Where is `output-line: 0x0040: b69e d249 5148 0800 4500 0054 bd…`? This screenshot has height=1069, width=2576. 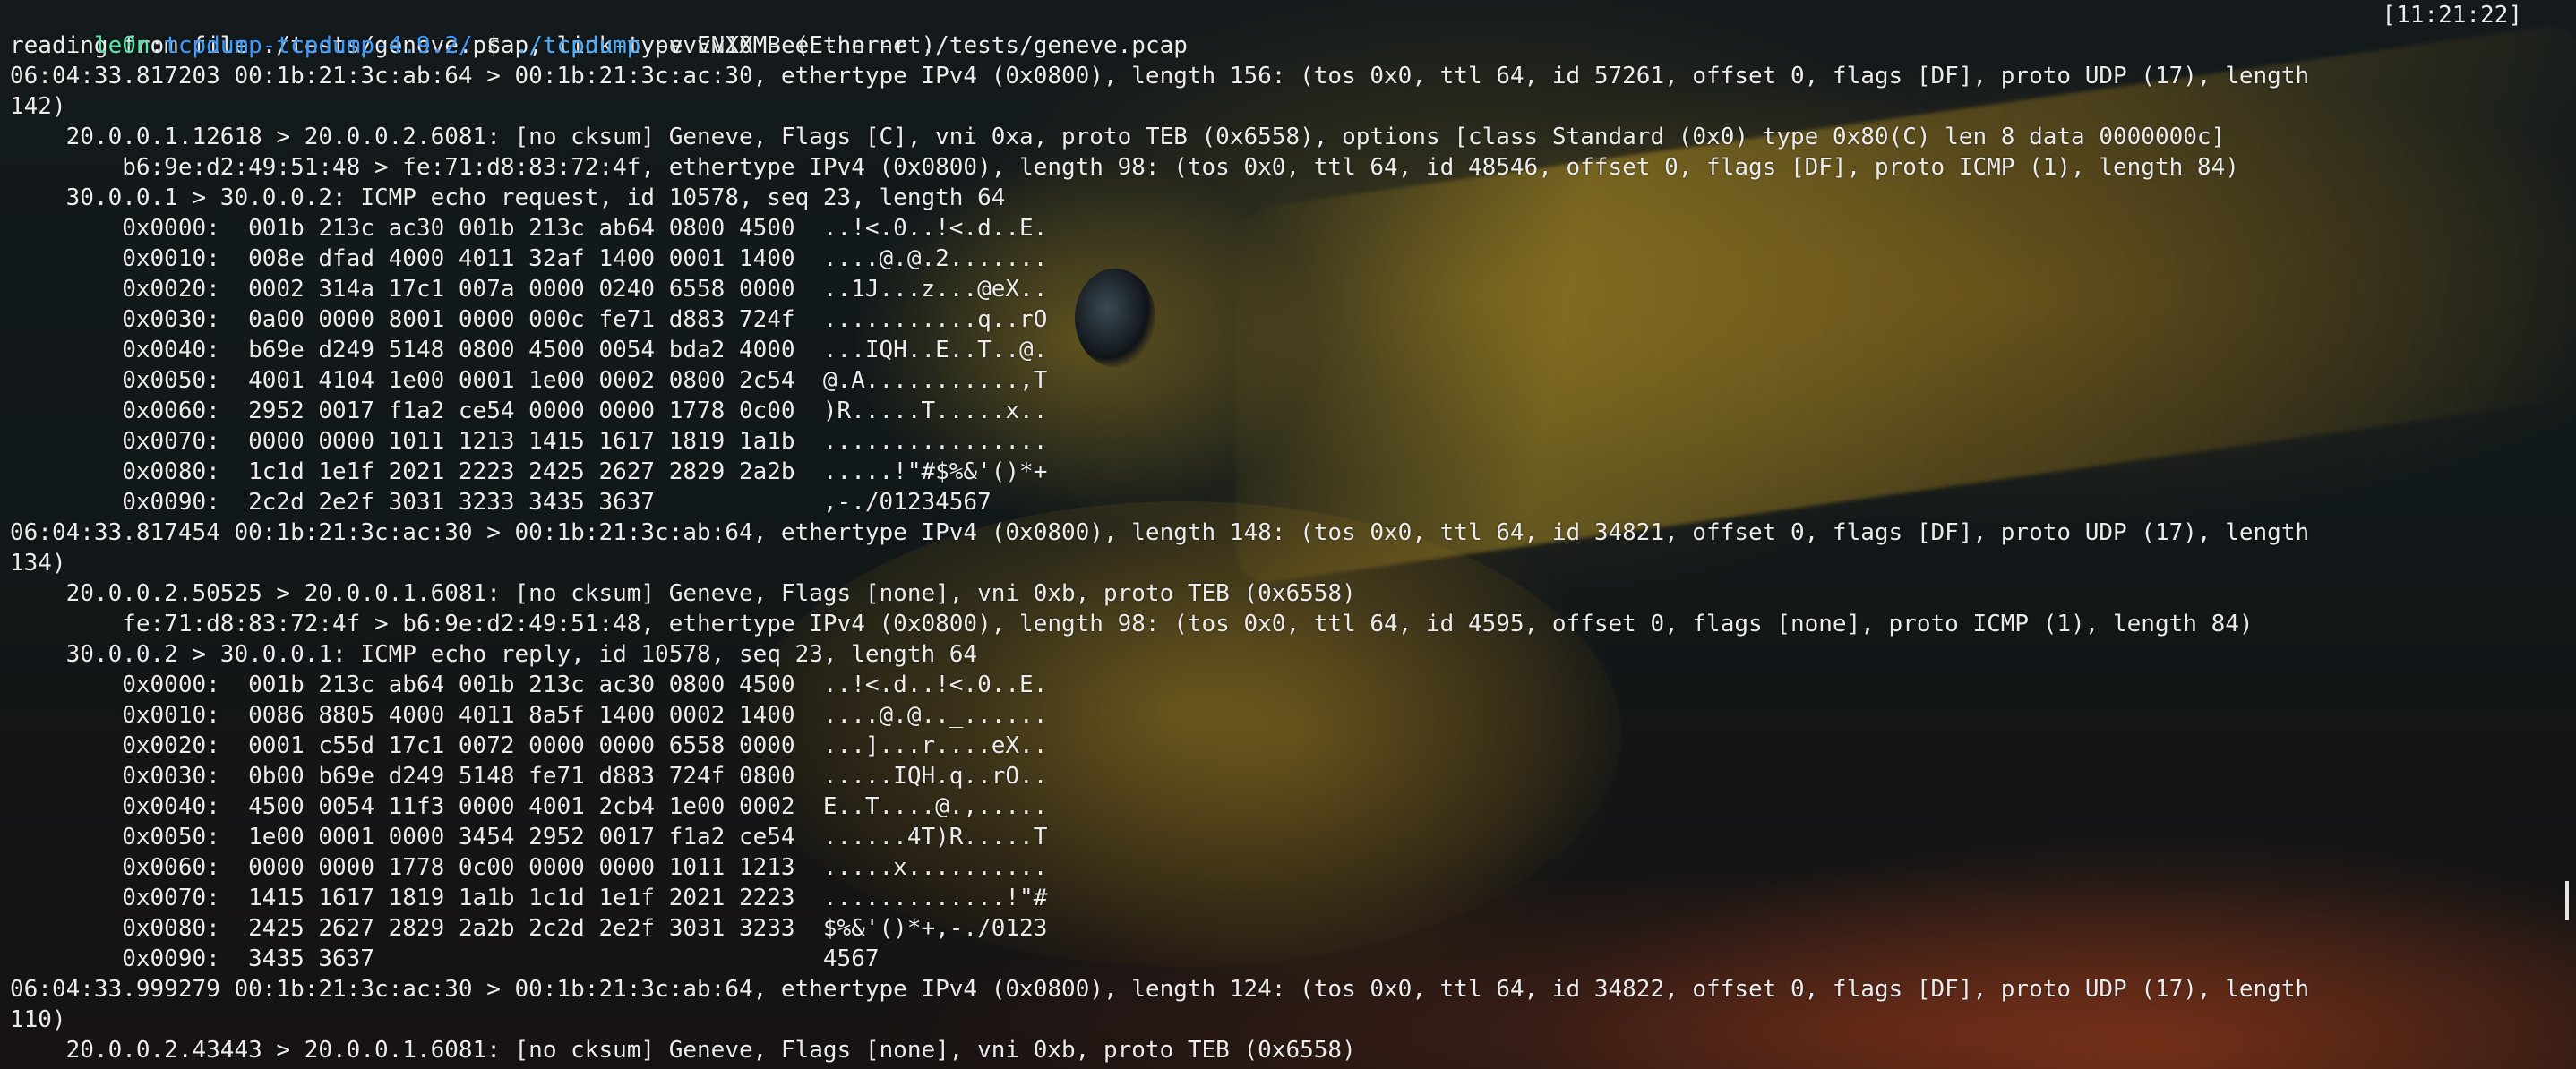
output-line: 0x0040: b69e d249 5148 0800 4500 0054 bd… is located at coordinates (529, 350).